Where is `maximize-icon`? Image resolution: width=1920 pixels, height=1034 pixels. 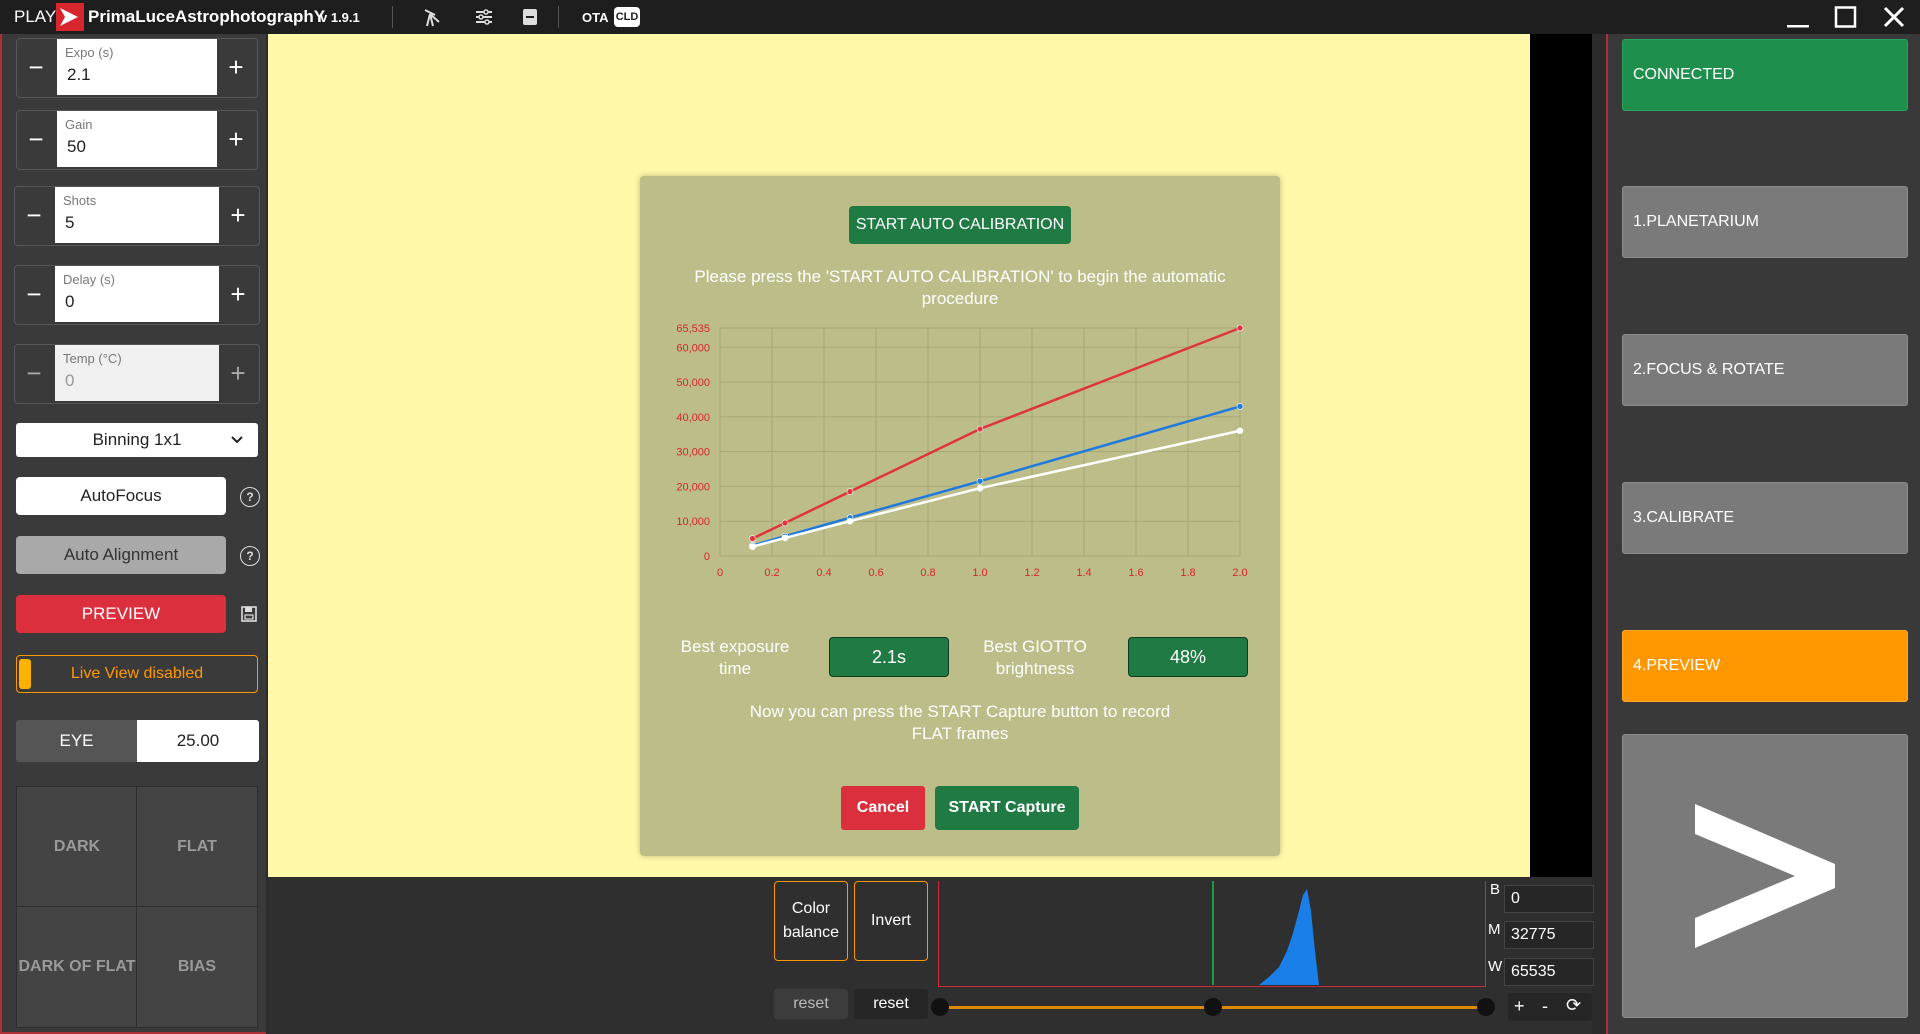 maximize-icon is located at coordinates (1846, 17).